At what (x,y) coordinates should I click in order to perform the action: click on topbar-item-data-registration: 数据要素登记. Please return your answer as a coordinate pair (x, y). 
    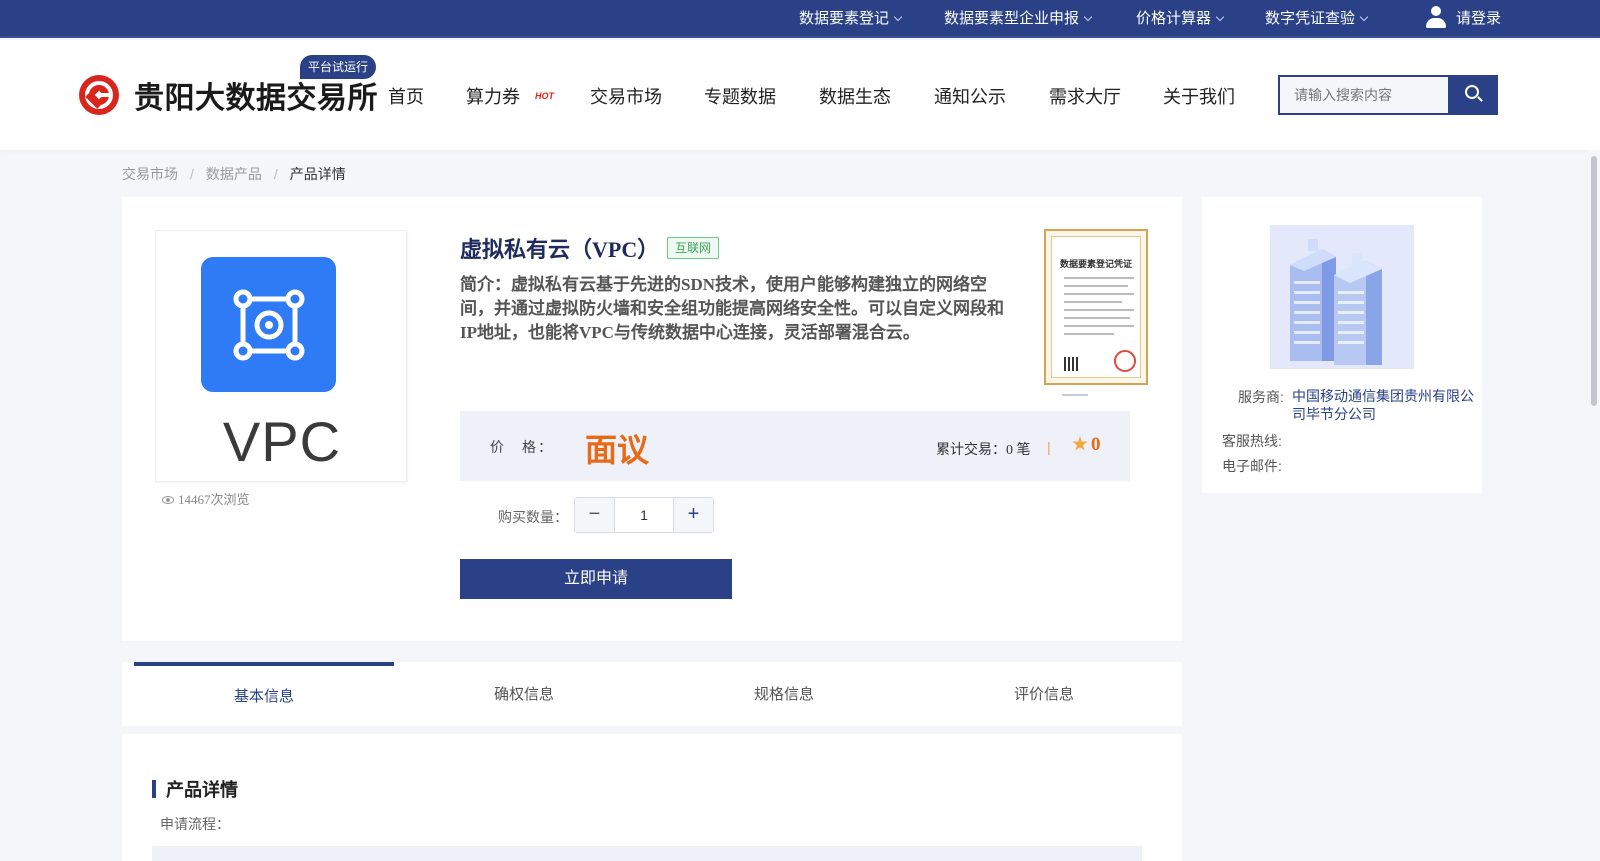
    Looking at the image, I should click on (851, 19).